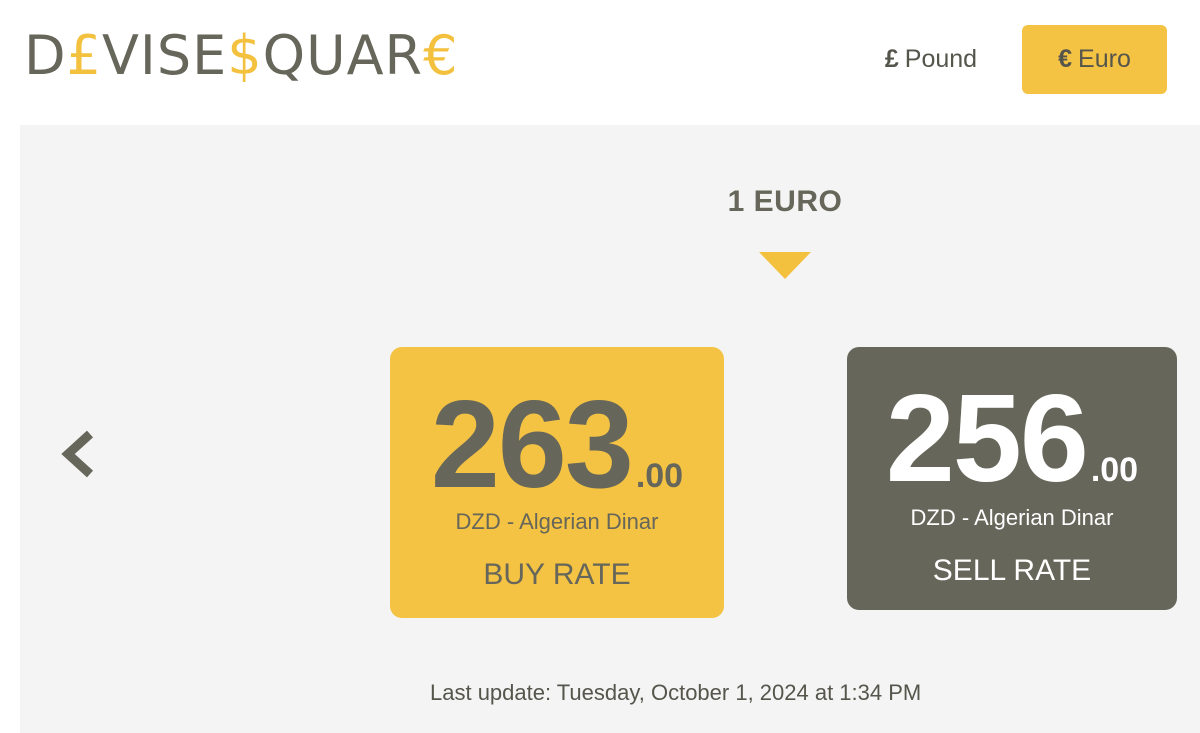  I want to click on buy-rate-value: 263.00, so click(557, 445).